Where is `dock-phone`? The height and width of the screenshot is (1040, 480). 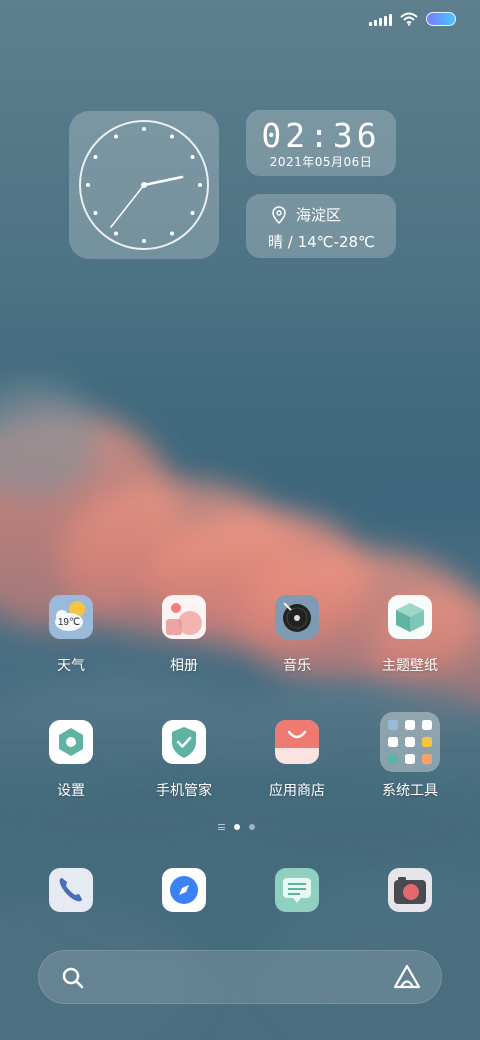
dock-phone is located at coordinates (71, 890).